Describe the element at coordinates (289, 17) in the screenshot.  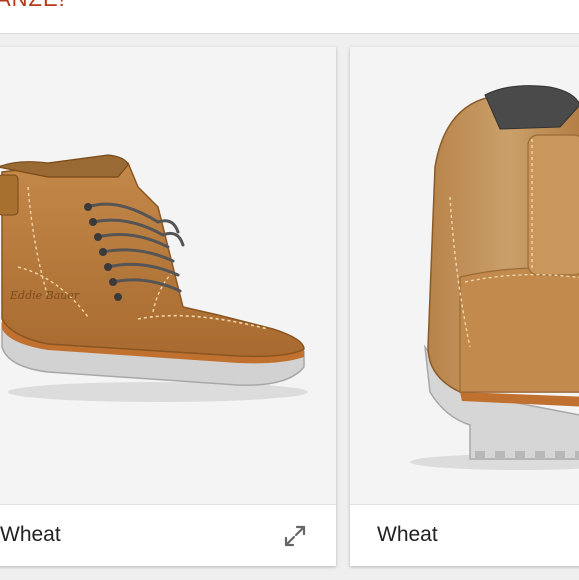
I see `top-bar: ANZE!` at that location.